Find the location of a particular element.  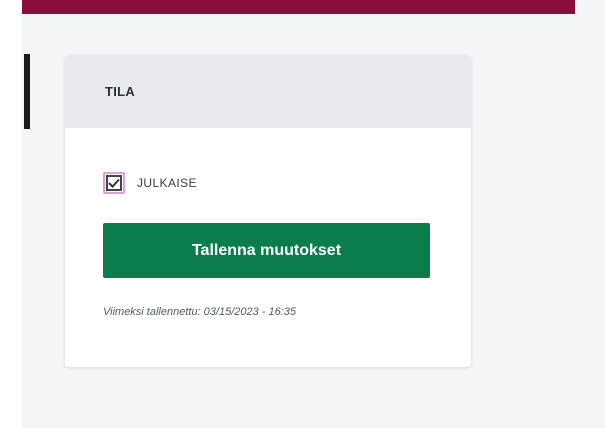

publish-checkbox is located at coordinates (114, 183).